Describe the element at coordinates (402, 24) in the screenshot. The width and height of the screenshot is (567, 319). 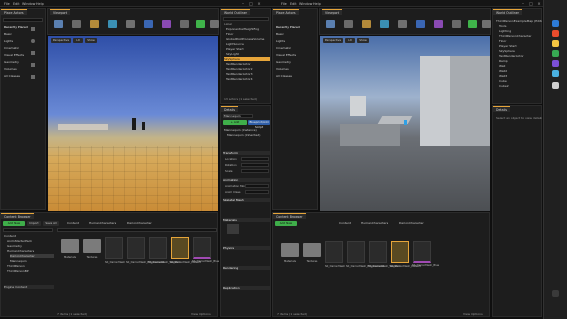
I see `settings-icon` at that location.